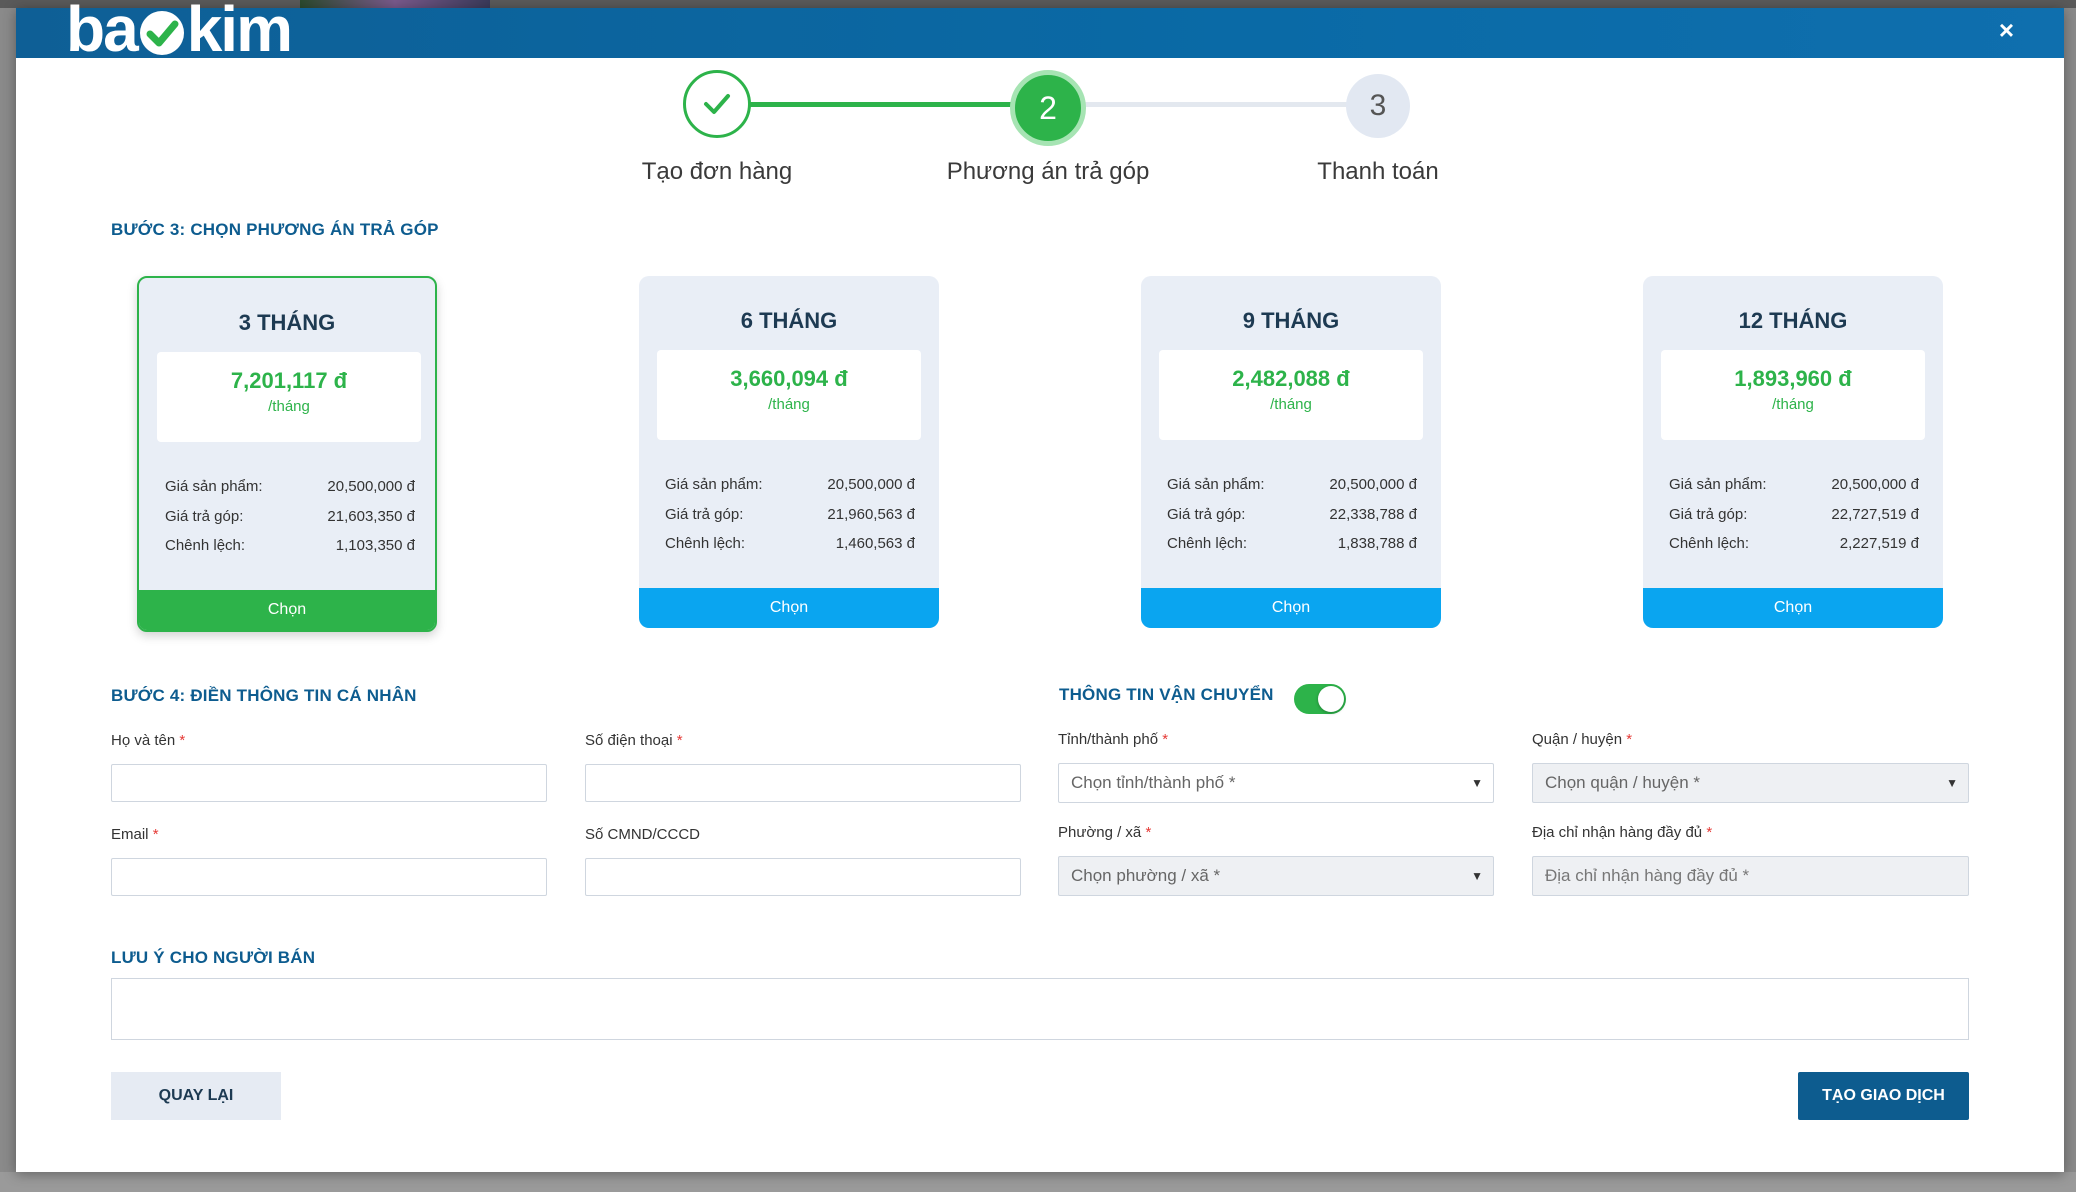  Describe the element at coordinates (1750, 876) in the screenshot. I see `address-input: Địa chỉ nhận hàng đầy đủ *` at that location.